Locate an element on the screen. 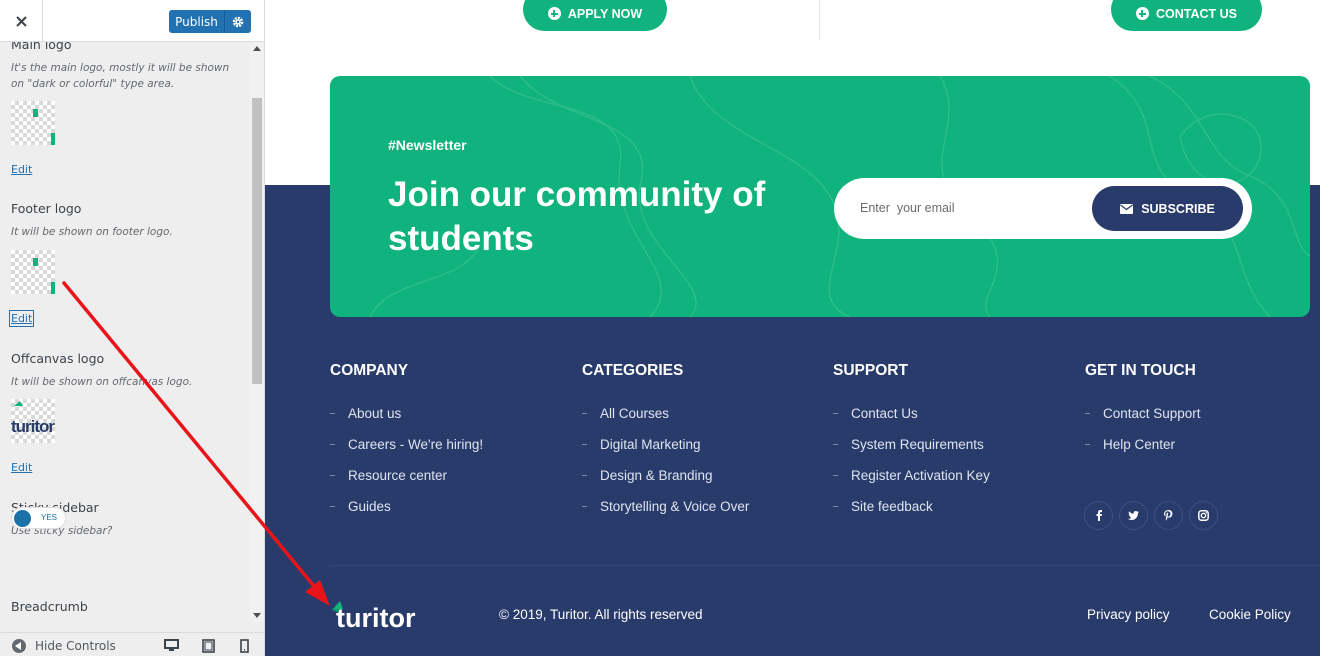 The height and width of the screenshot is (656, 1320). footer-link: Design & Branding is located at coordinates (665, 483).